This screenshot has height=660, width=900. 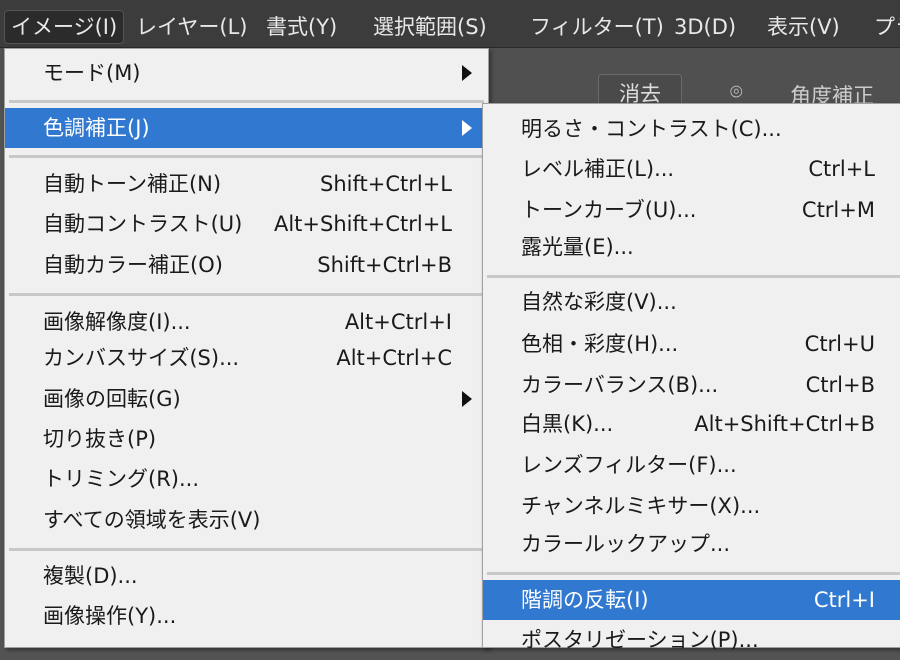 What do you see at coordinates (705, 27) in the screenshot?
I see `menu-3d: 3D(D)` at bounding box center [705, 27].